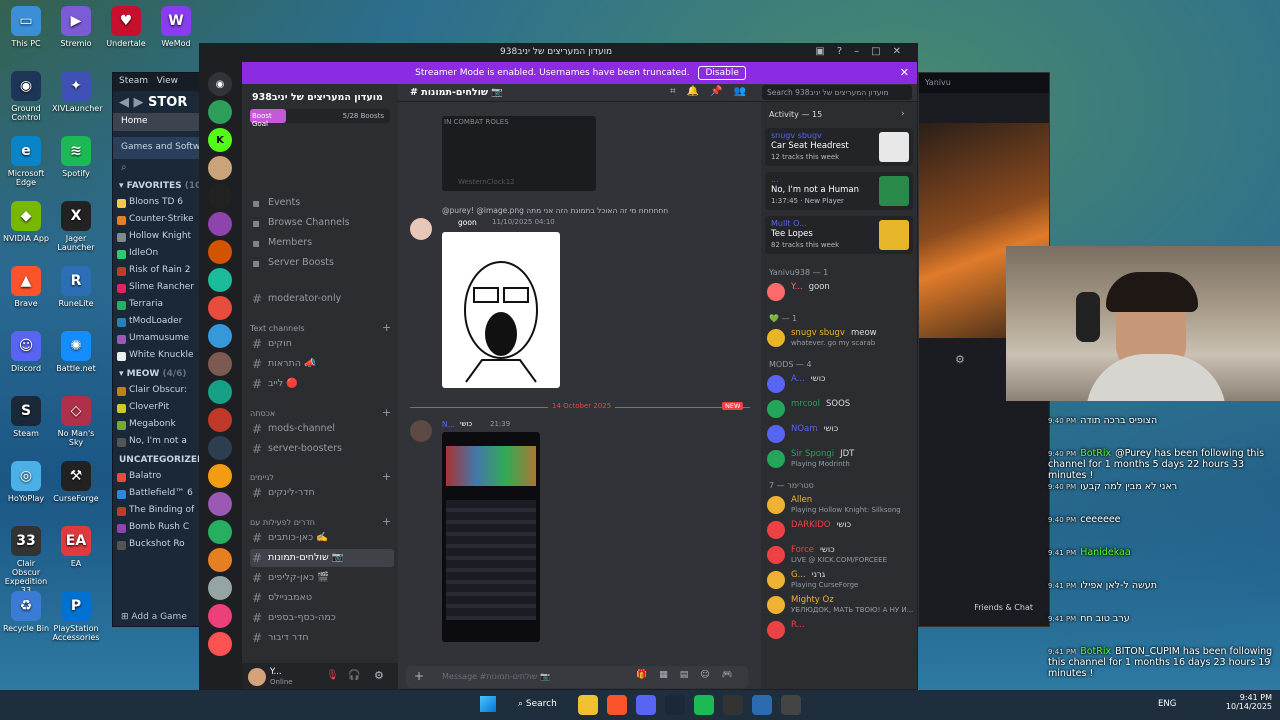  What do you see at coordinates (842, 339) in the screenshot?
I see `member-item: snugv sbugv meow whatever. go my scarab` at bounding box center [842, 339].